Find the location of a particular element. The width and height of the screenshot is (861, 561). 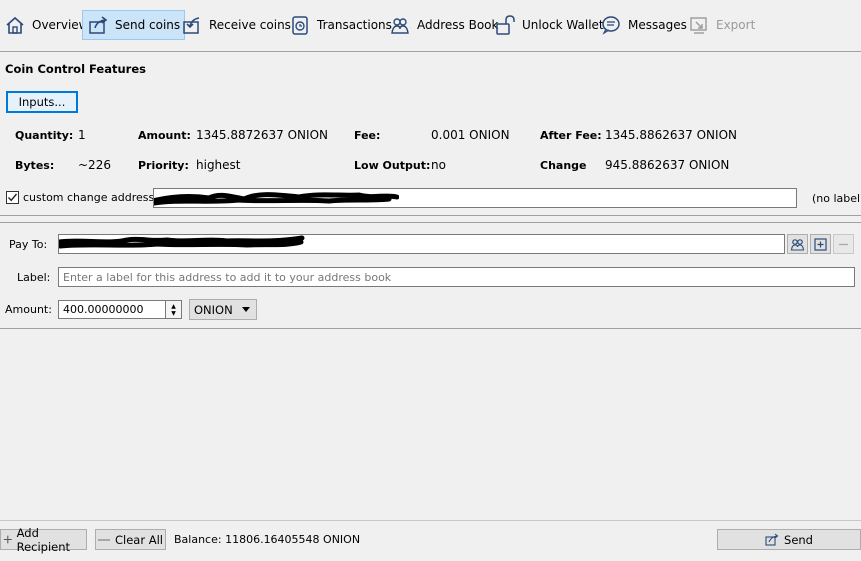

transactions-tab: Transactions is located at coordinates (340, 25).